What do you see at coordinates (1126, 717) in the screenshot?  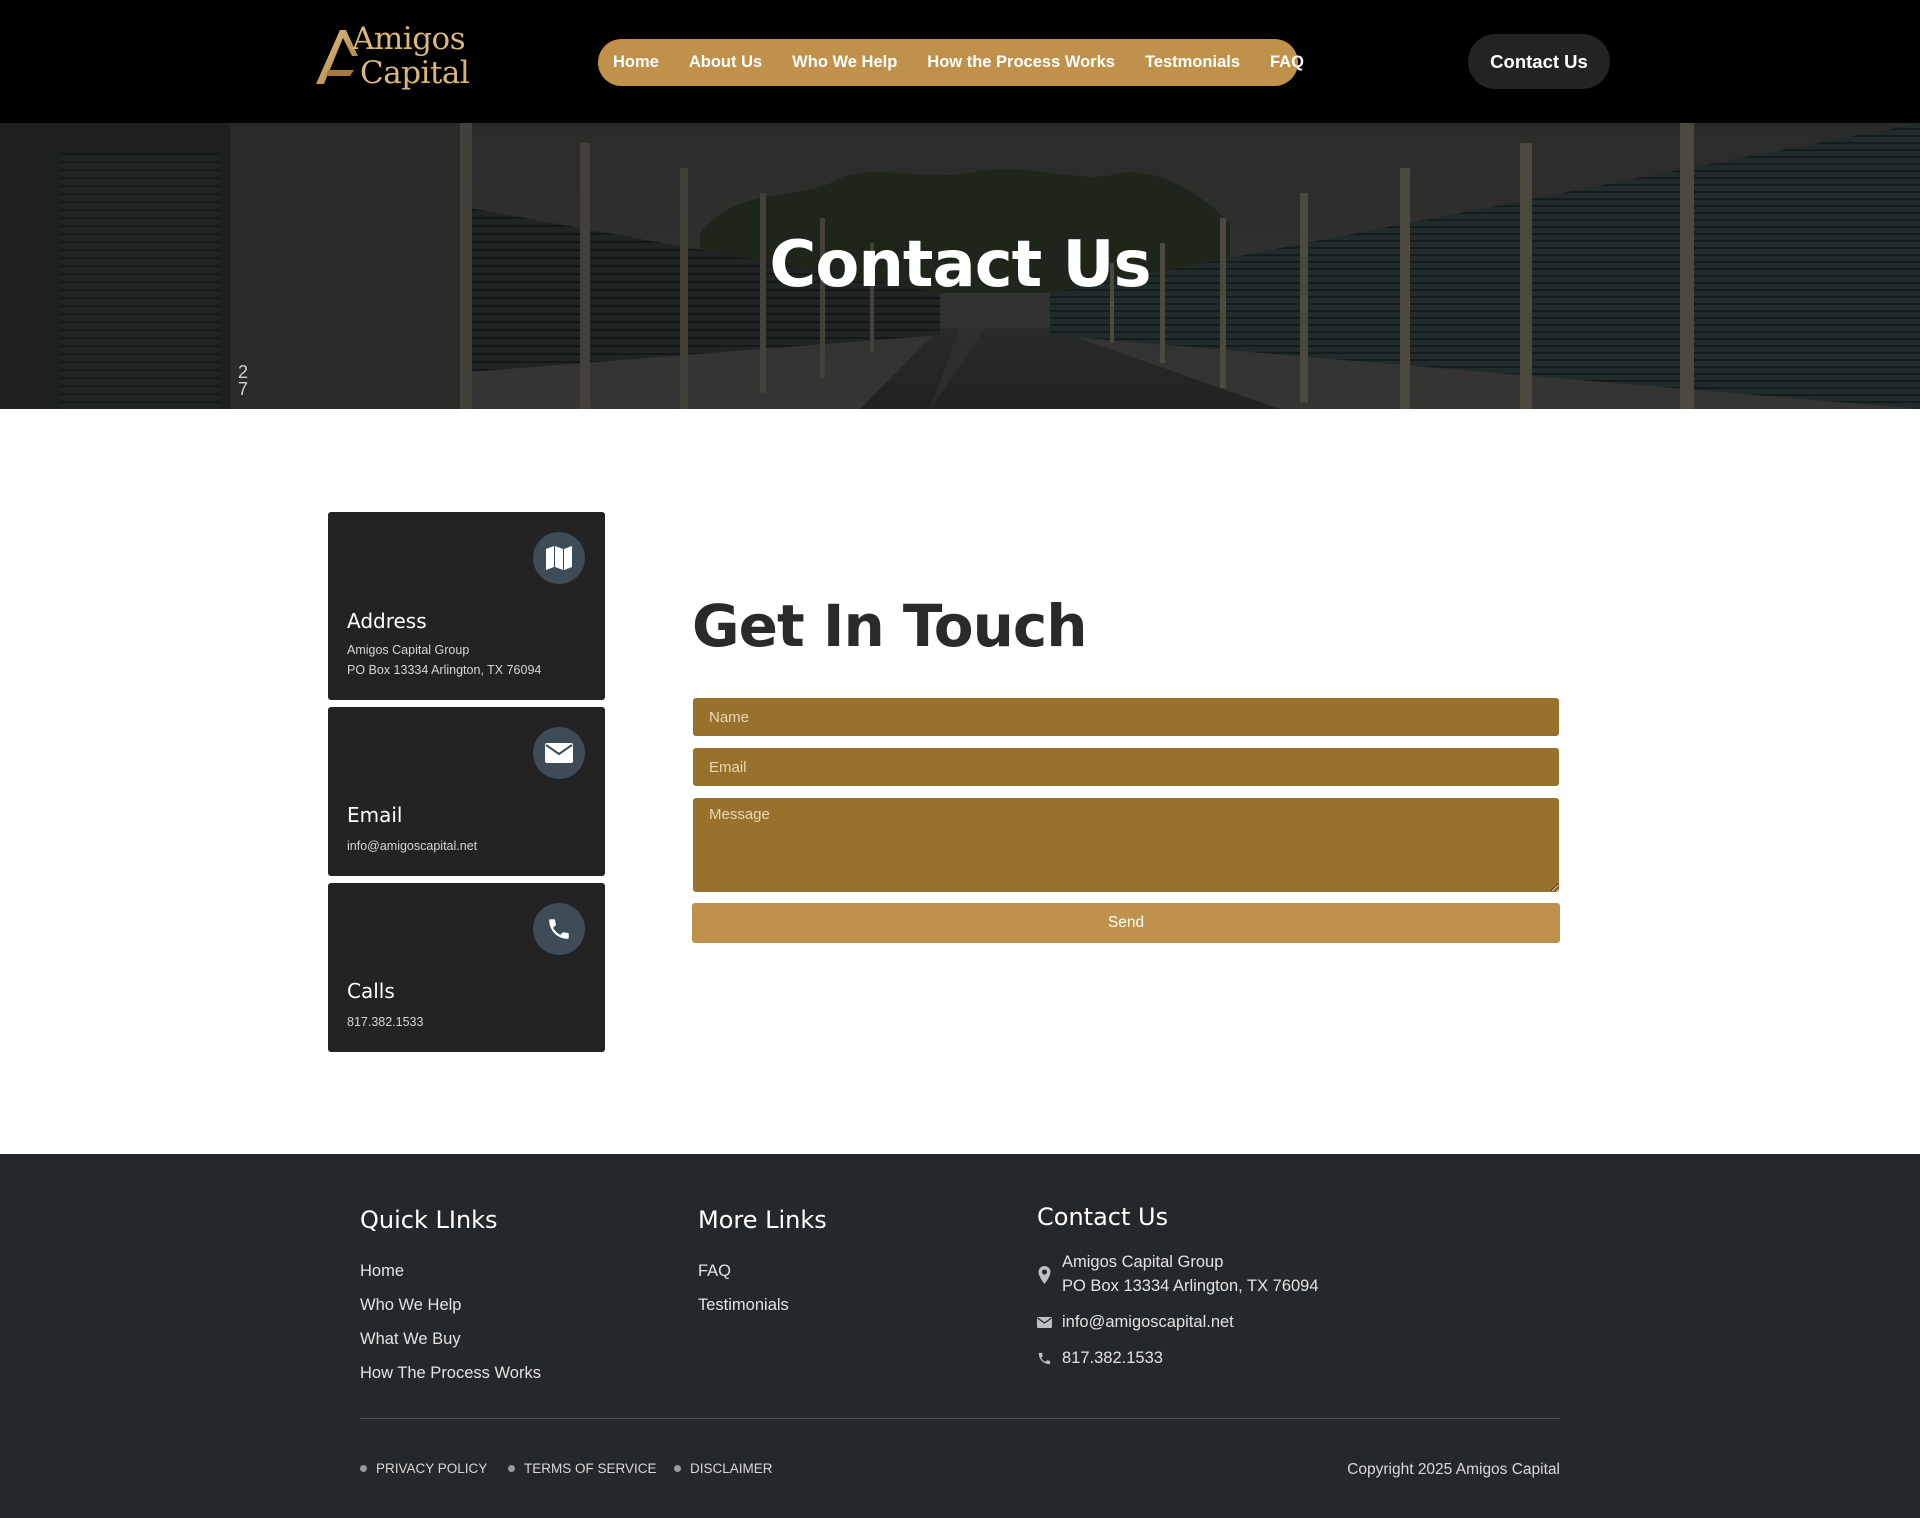 I see `name-input` at bounding box center [1126, 717].